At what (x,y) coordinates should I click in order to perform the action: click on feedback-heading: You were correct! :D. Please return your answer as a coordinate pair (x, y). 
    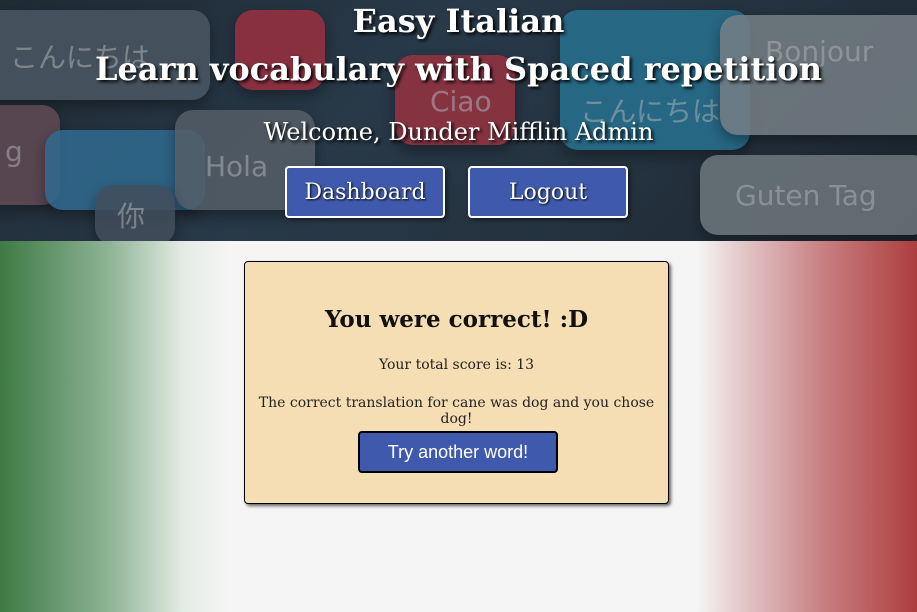
    Looking at the image, I should click on (456, 319).